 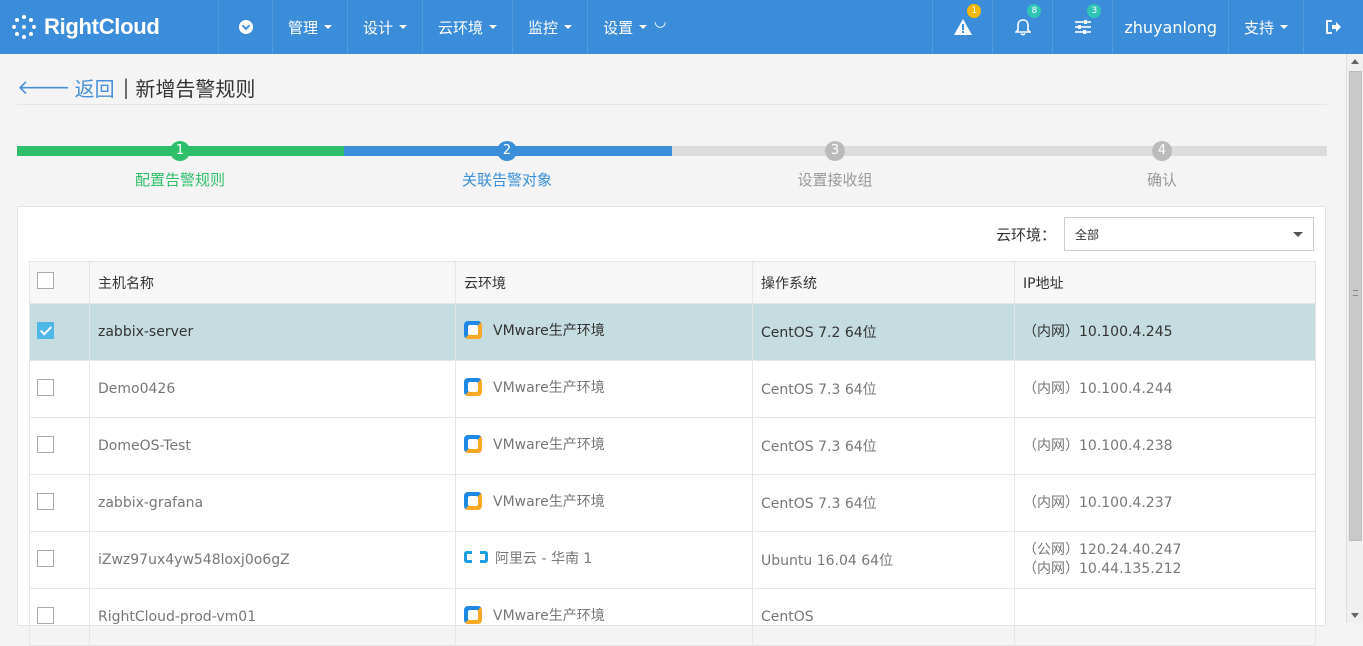 I want to click on step-4-label: 确认, so click(x=1161, y=180).